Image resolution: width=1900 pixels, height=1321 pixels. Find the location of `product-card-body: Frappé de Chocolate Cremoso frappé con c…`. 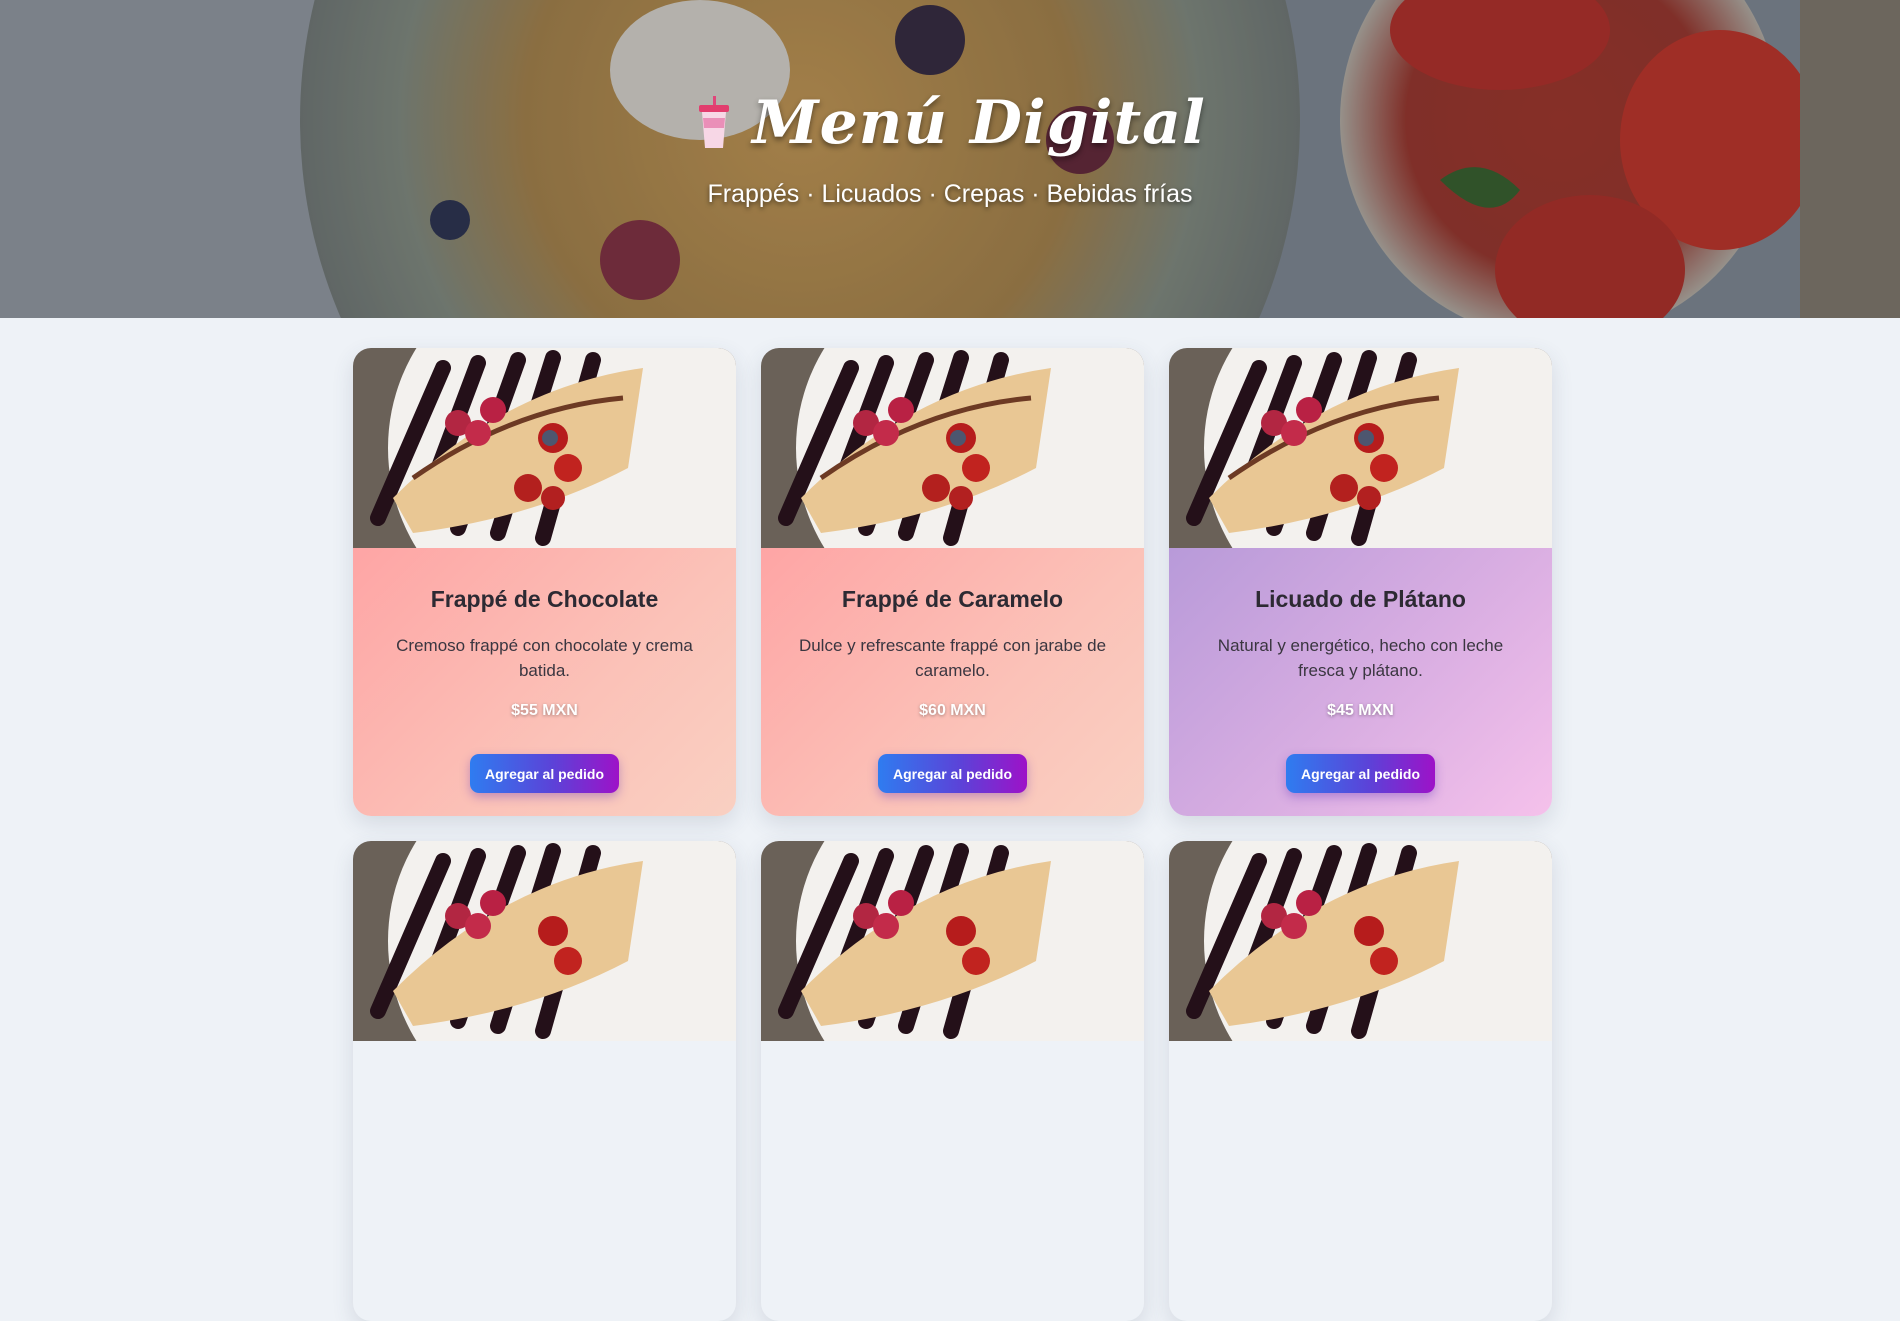

product-card-body: Frappé de Chocolate Cremoso frappé con c… is located at coordinates (544, 682).